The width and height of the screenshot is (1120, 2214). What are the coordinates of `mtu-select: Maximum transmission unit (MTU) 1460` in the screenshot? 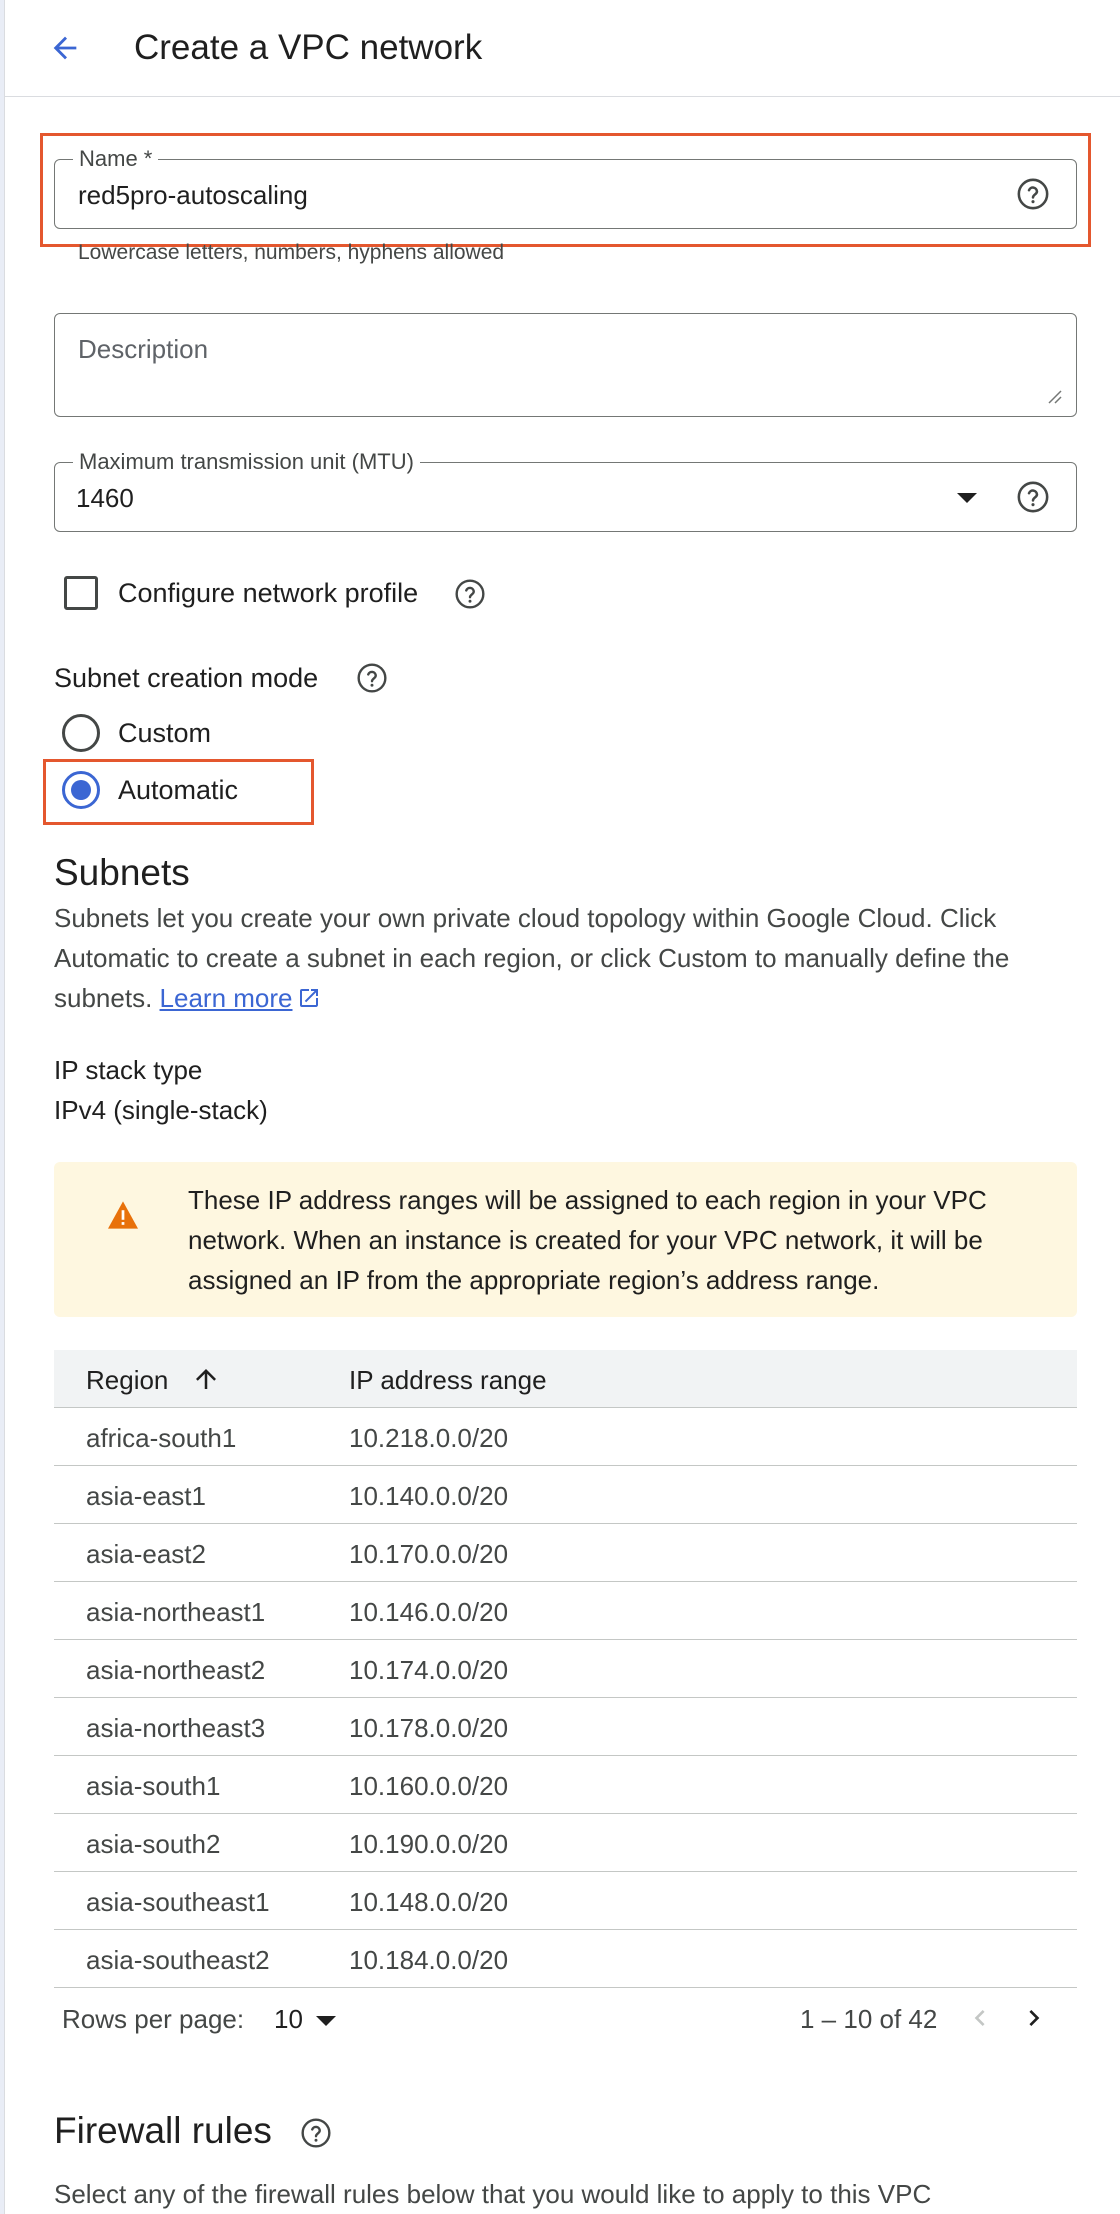 It's located at (565, 491).